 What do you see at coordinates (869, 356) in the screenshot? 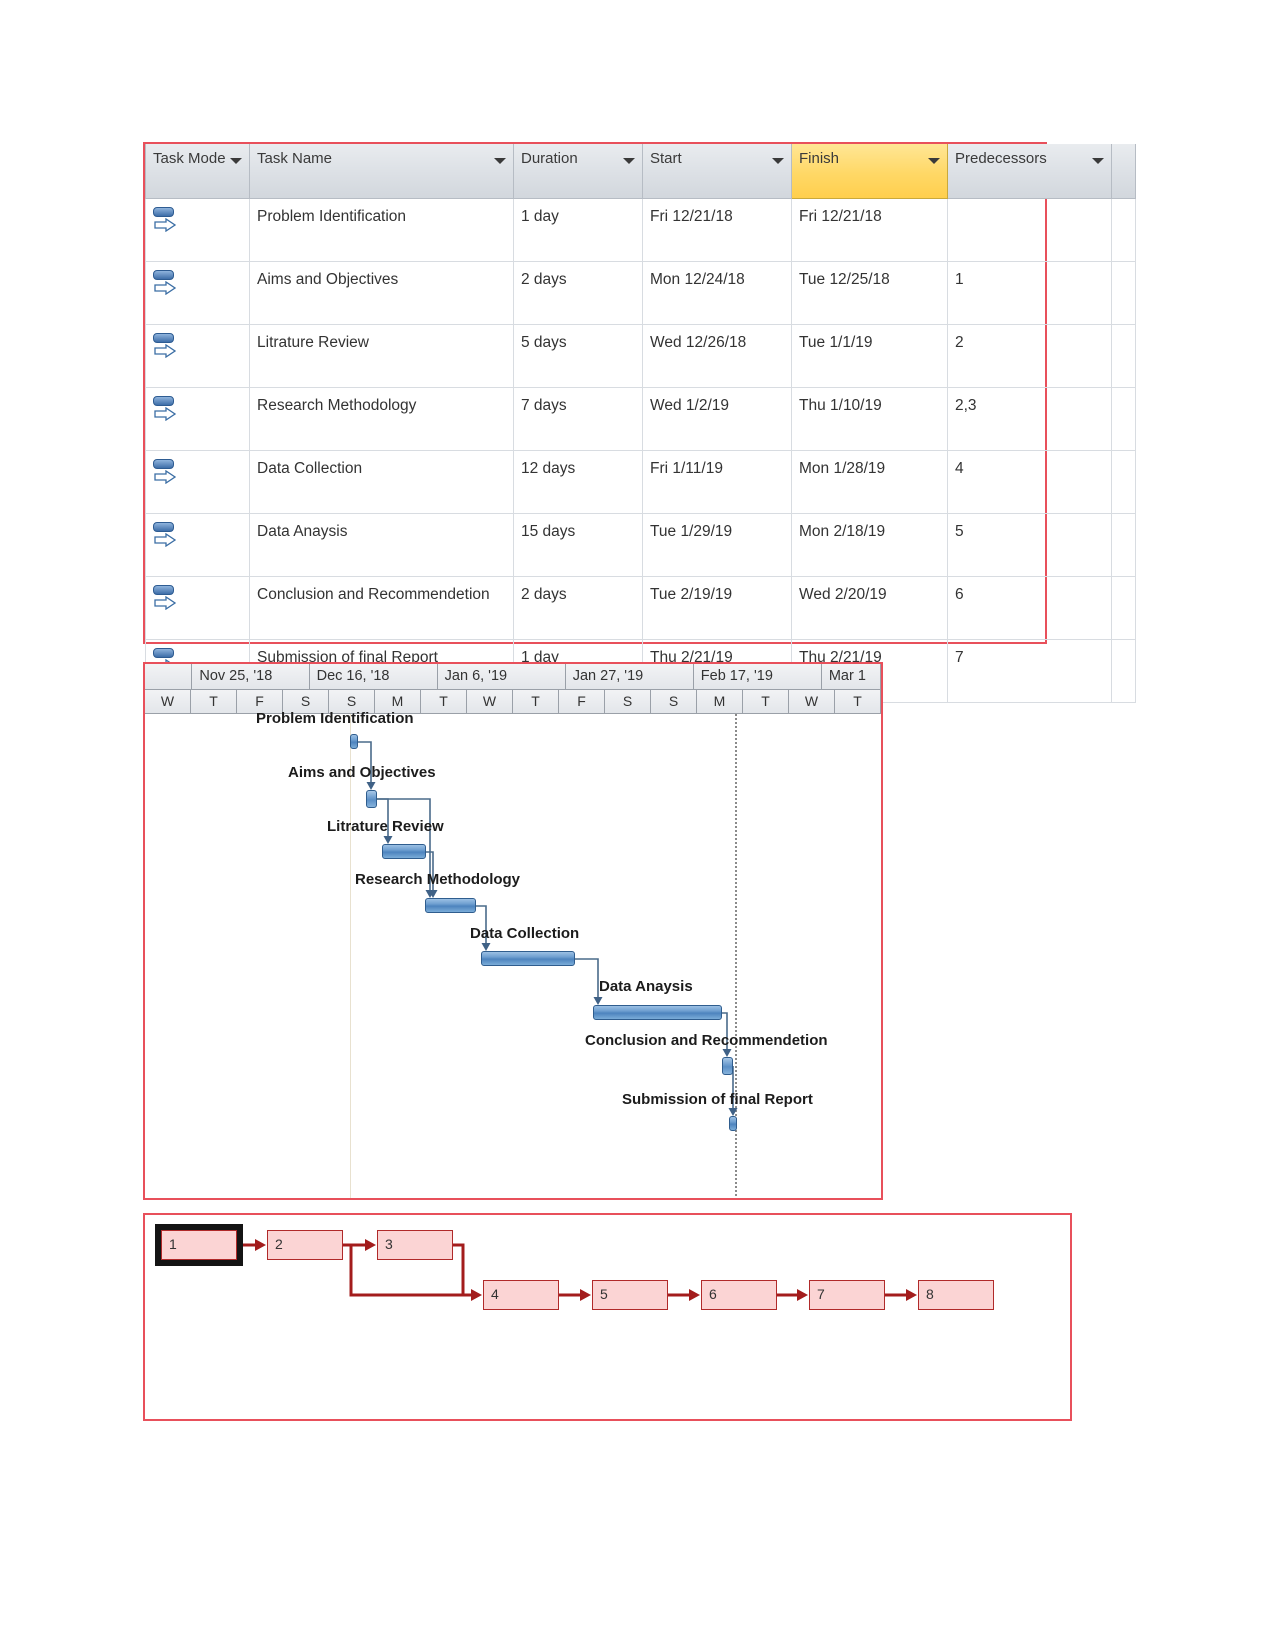
I see `finish-cell: Tue 1/1/19` at bounding box center [869, 356].